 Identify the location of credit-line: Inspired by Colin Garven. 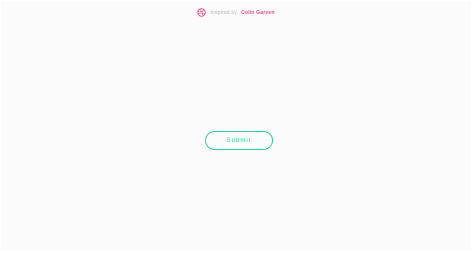
(236, 12).